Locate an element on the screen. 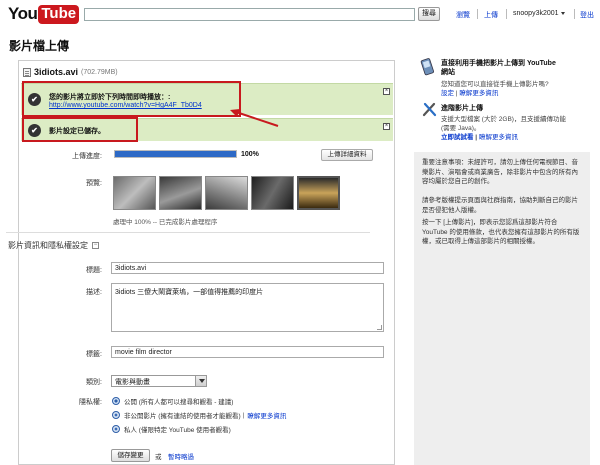 This screenshot has height=465, width=600. section-divider is located at coordinates (188, 232).